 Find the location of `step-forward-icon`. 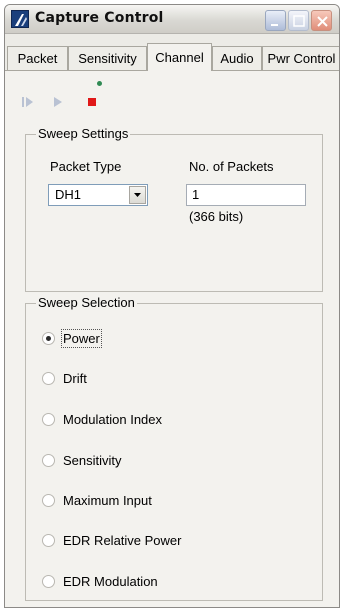

step-forward-icon is located at coordinates (28, 102).